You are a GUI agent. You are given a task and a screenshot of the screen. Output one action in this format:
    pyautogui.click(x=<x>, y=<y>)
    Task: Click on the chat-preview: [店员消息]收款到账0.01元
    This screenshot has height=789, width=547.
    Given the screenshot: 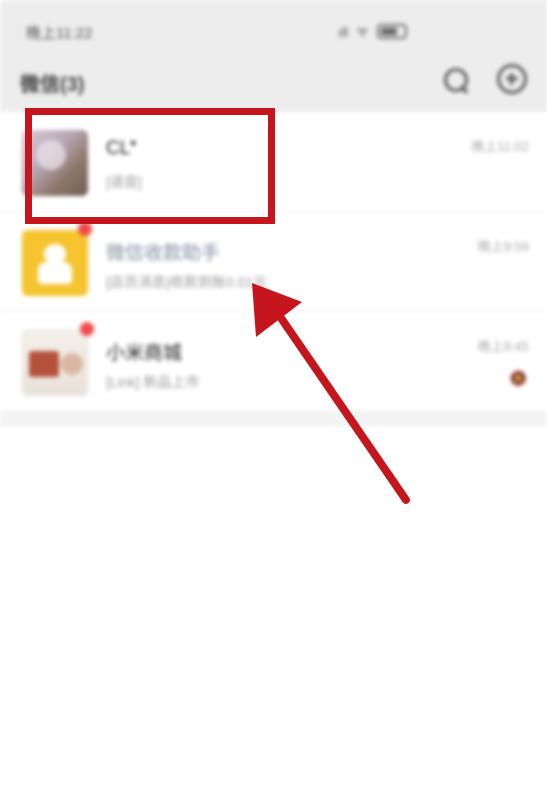 What is the action you would take?
    pyautogui.click(x=187, y=282)
    